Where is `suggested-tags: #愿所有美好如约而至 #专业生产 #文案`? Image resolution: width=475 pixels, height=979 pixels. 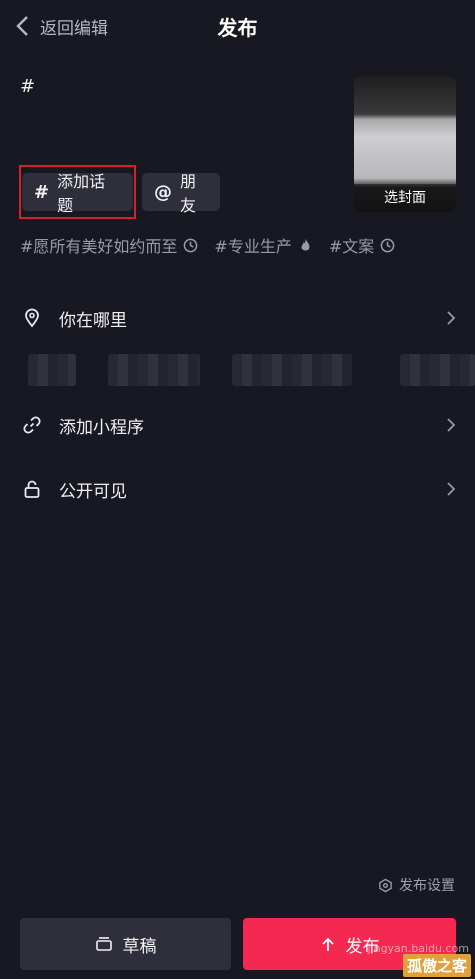
suggested-tags: #愿所有美好如约而至 #专业生产 #文案 is located at coordinates (247, 245).